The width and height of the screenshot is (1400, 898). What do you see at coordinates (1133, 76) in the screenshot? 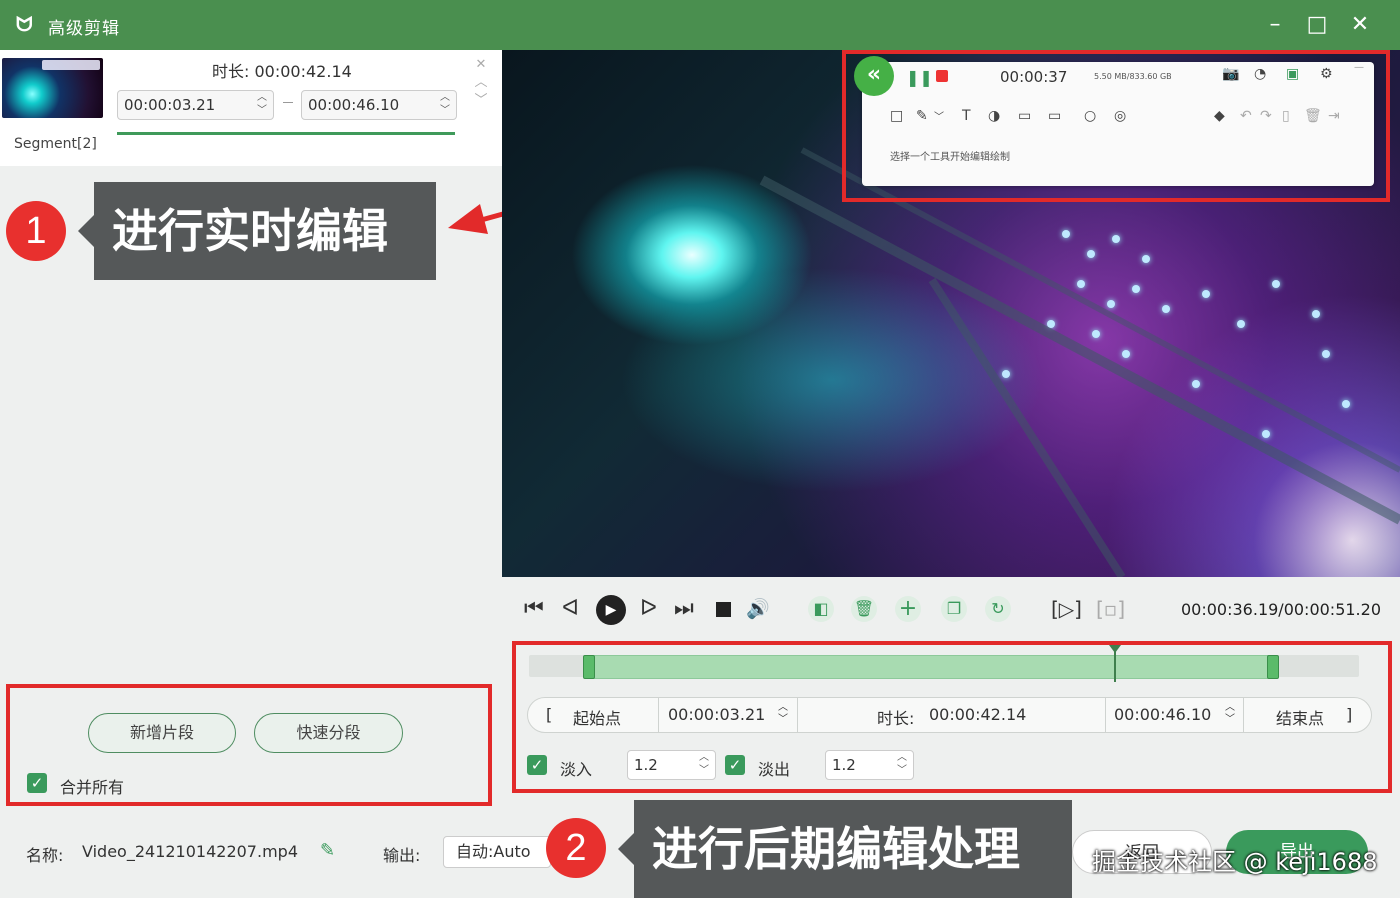
I see `recorder-stats: 5.50 MB/833.60 GB` at bounding box center [1133, 76].